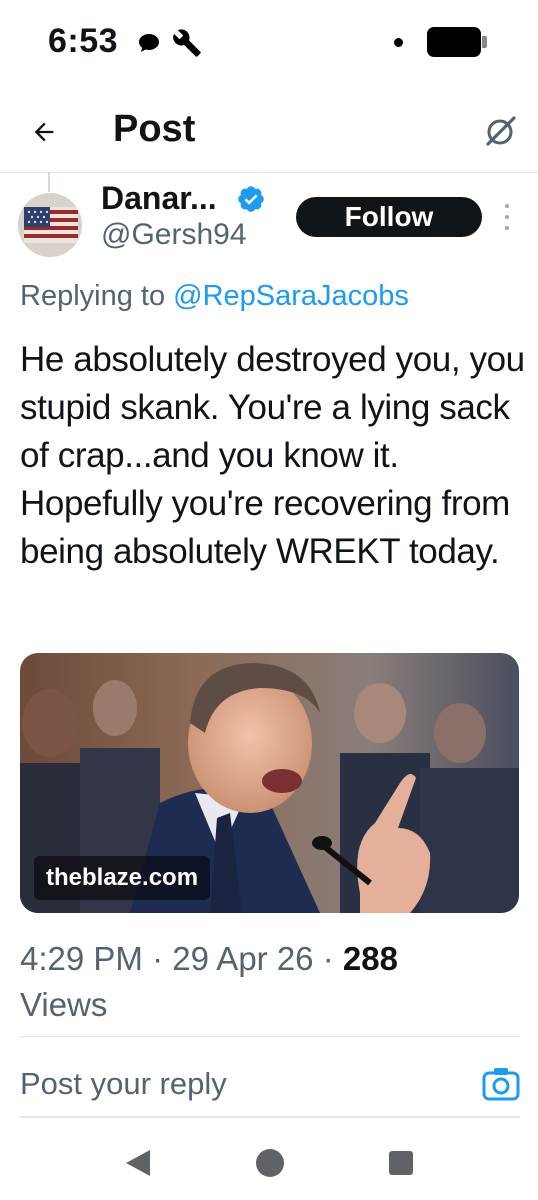 The width and height of the screenshot is (538, 1200). I want to click on views-label: Views, so click(64, 1004).